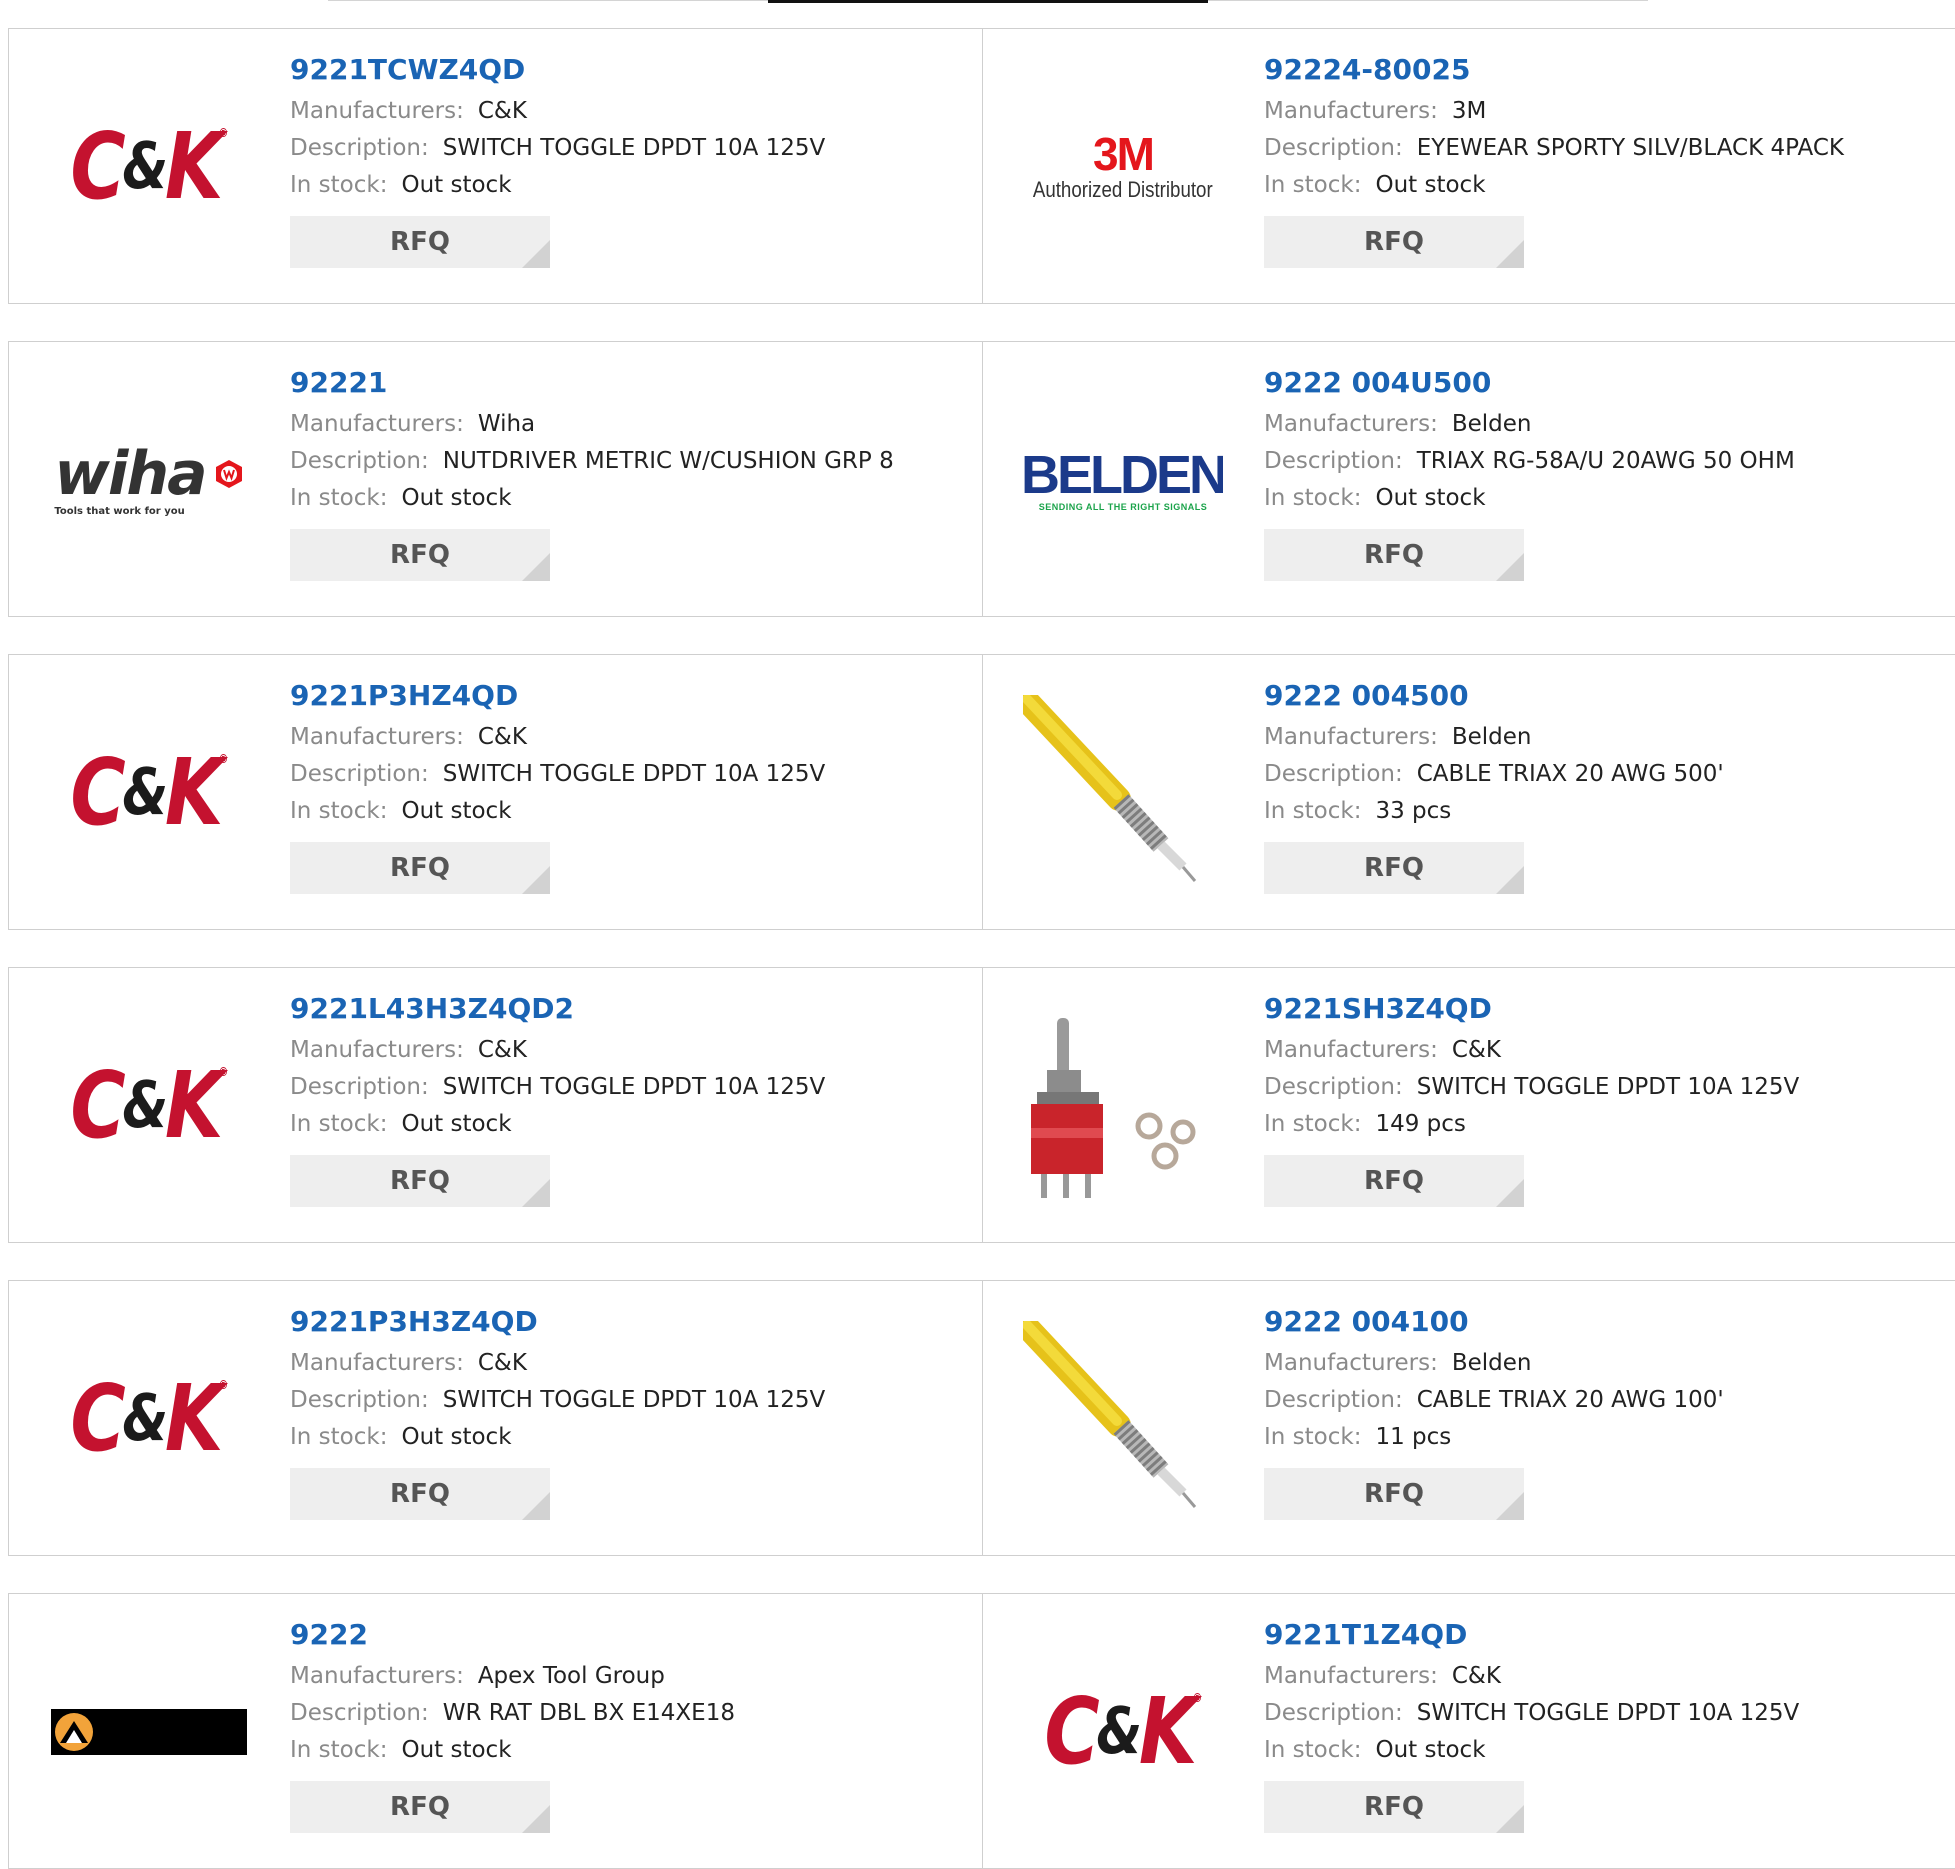 The height and width of the screenshot is (1869, 1955). What do you see at coordinates (631, 1400) in the screenshot?
I see `description-line: Description: SWITCH TOGGLE DPDT 10A 125V` at bounding box center [631, 1400].